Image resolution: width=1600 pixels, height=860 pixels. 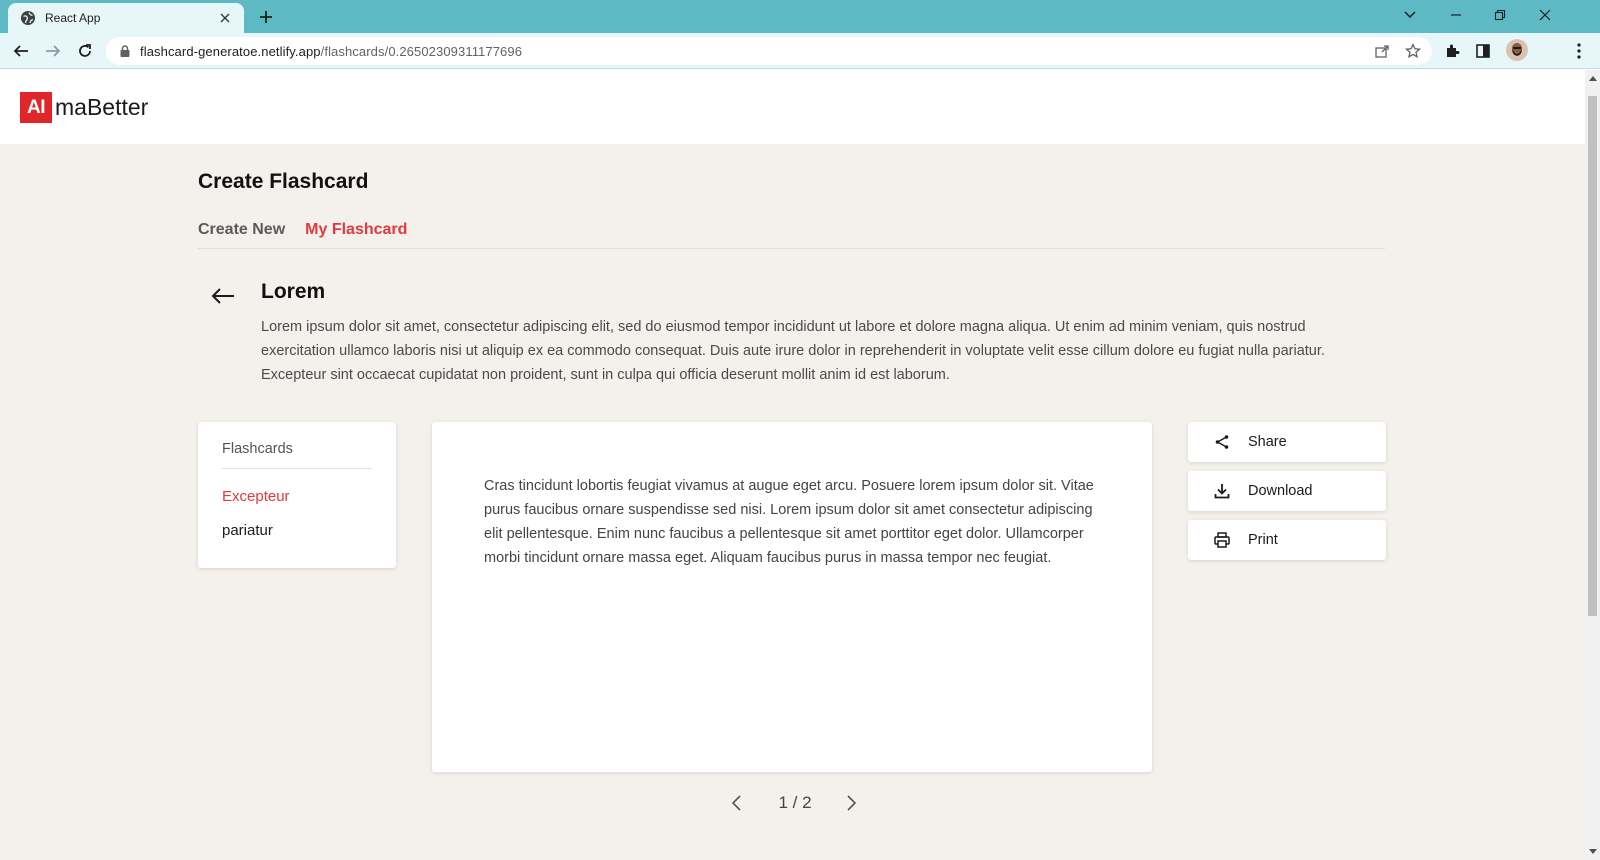 What do you see at coordinates (102, 107) in the screenshot?
I see `logo-text: maBetter` at bounding box center [102, 107].